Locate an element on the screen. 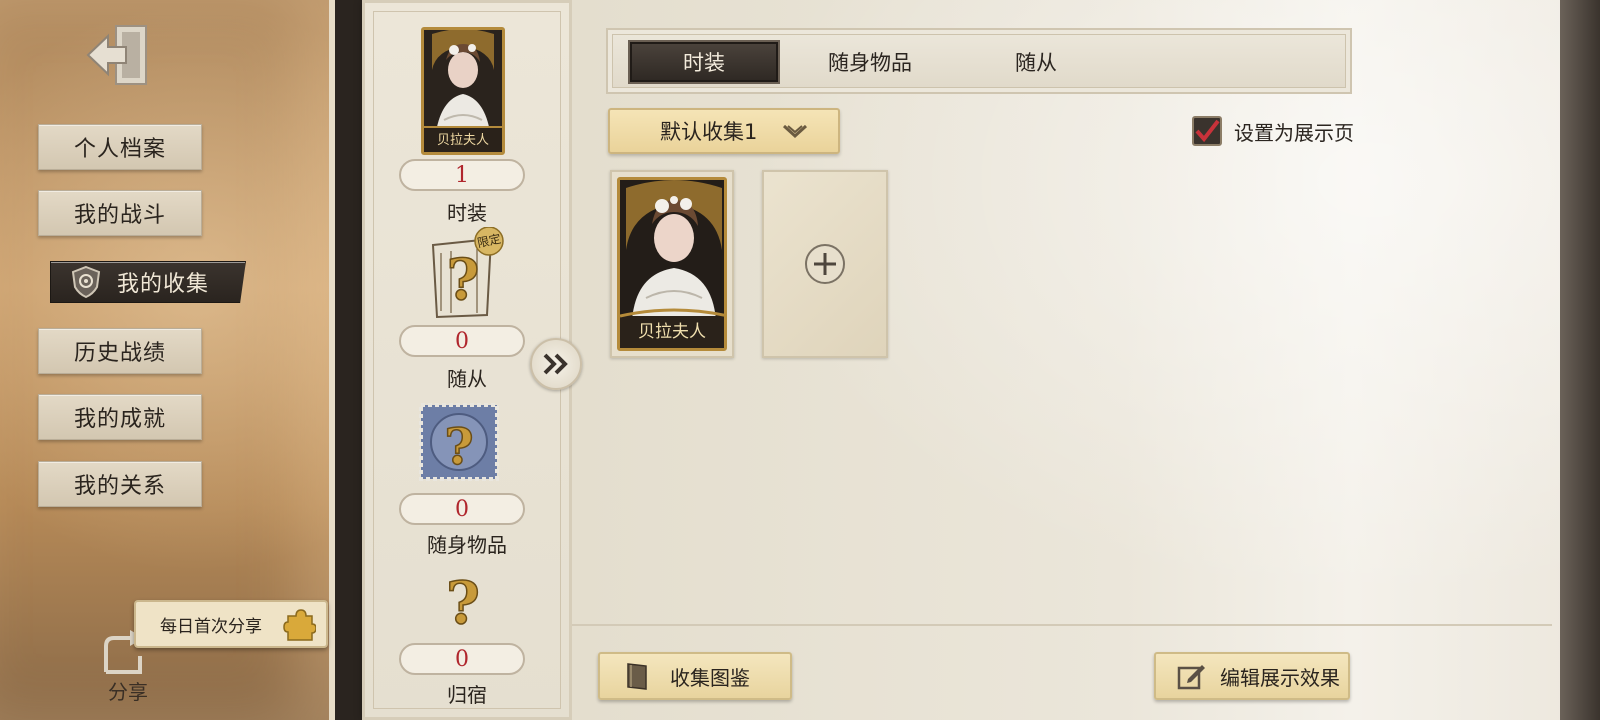 The height and width of the screenshot is (720, 1600). nav-item-profile: 个人档案 is located at coordinates (120, 147).